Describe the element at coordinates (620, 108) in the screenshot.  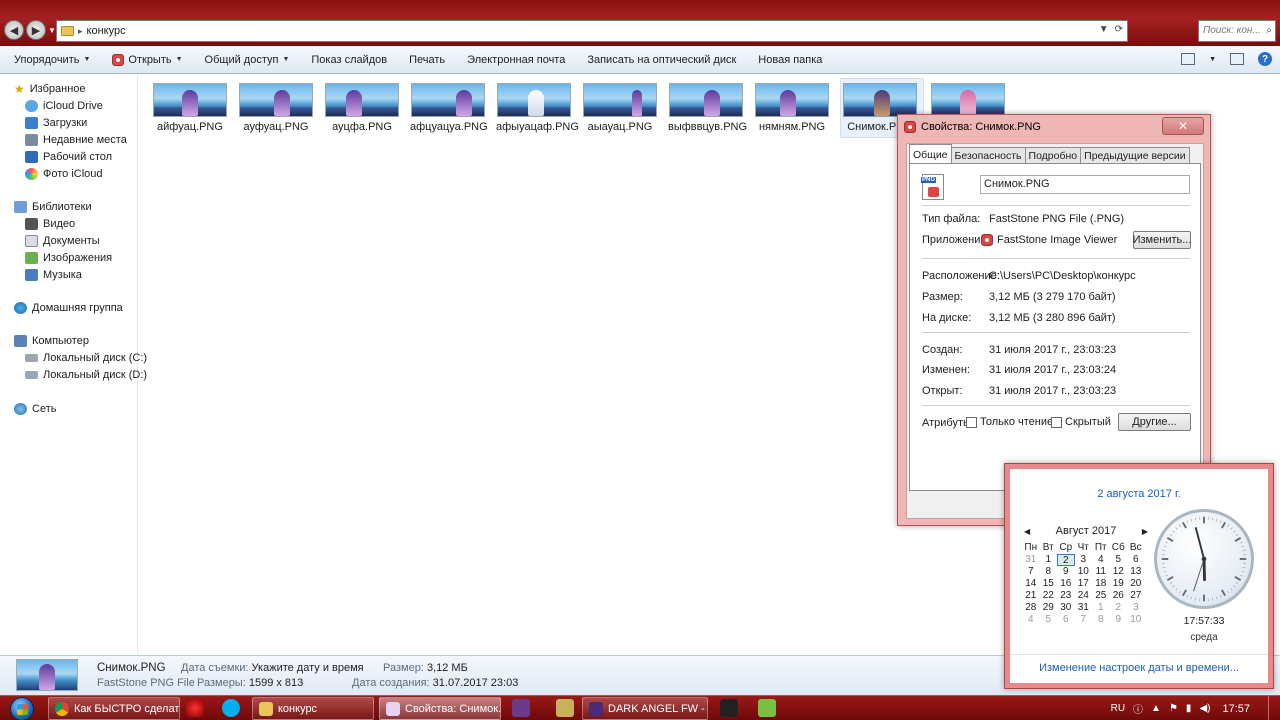
I see `file-item: аыауац.PNG` at that location.